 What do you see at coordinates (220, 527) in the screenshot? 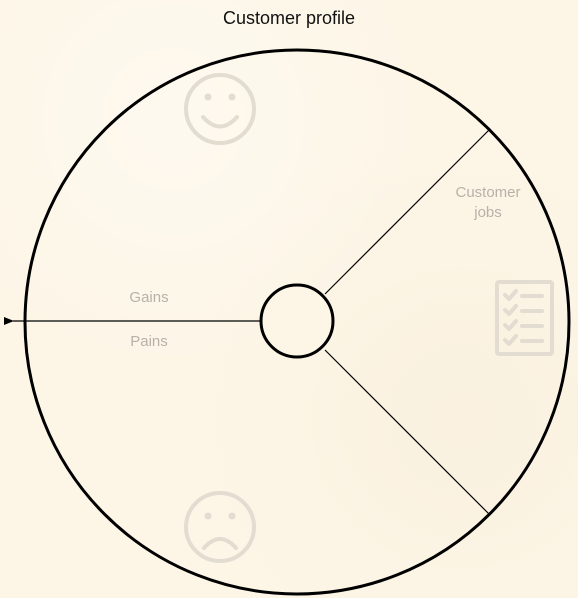
I see `sad-face-icon` at bounding box center [220, 527].